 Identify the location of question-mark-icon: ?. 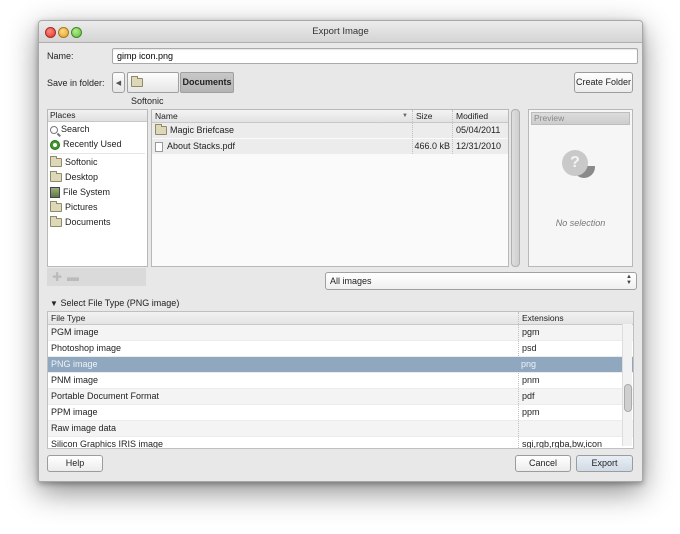
(575, 163).